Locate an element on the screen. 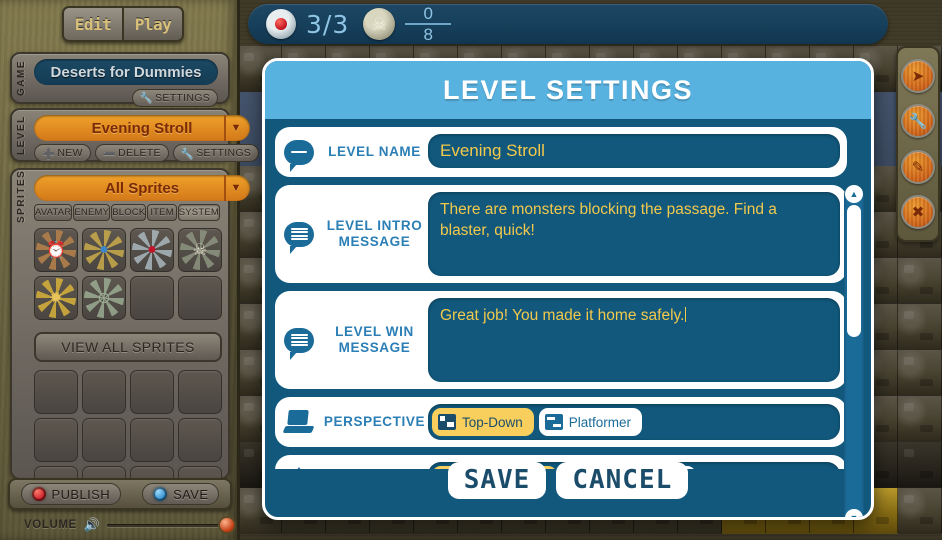 This screenshot has height=540, width=942. scroll-down-button: ▼ is located at coordinates (854, 513).